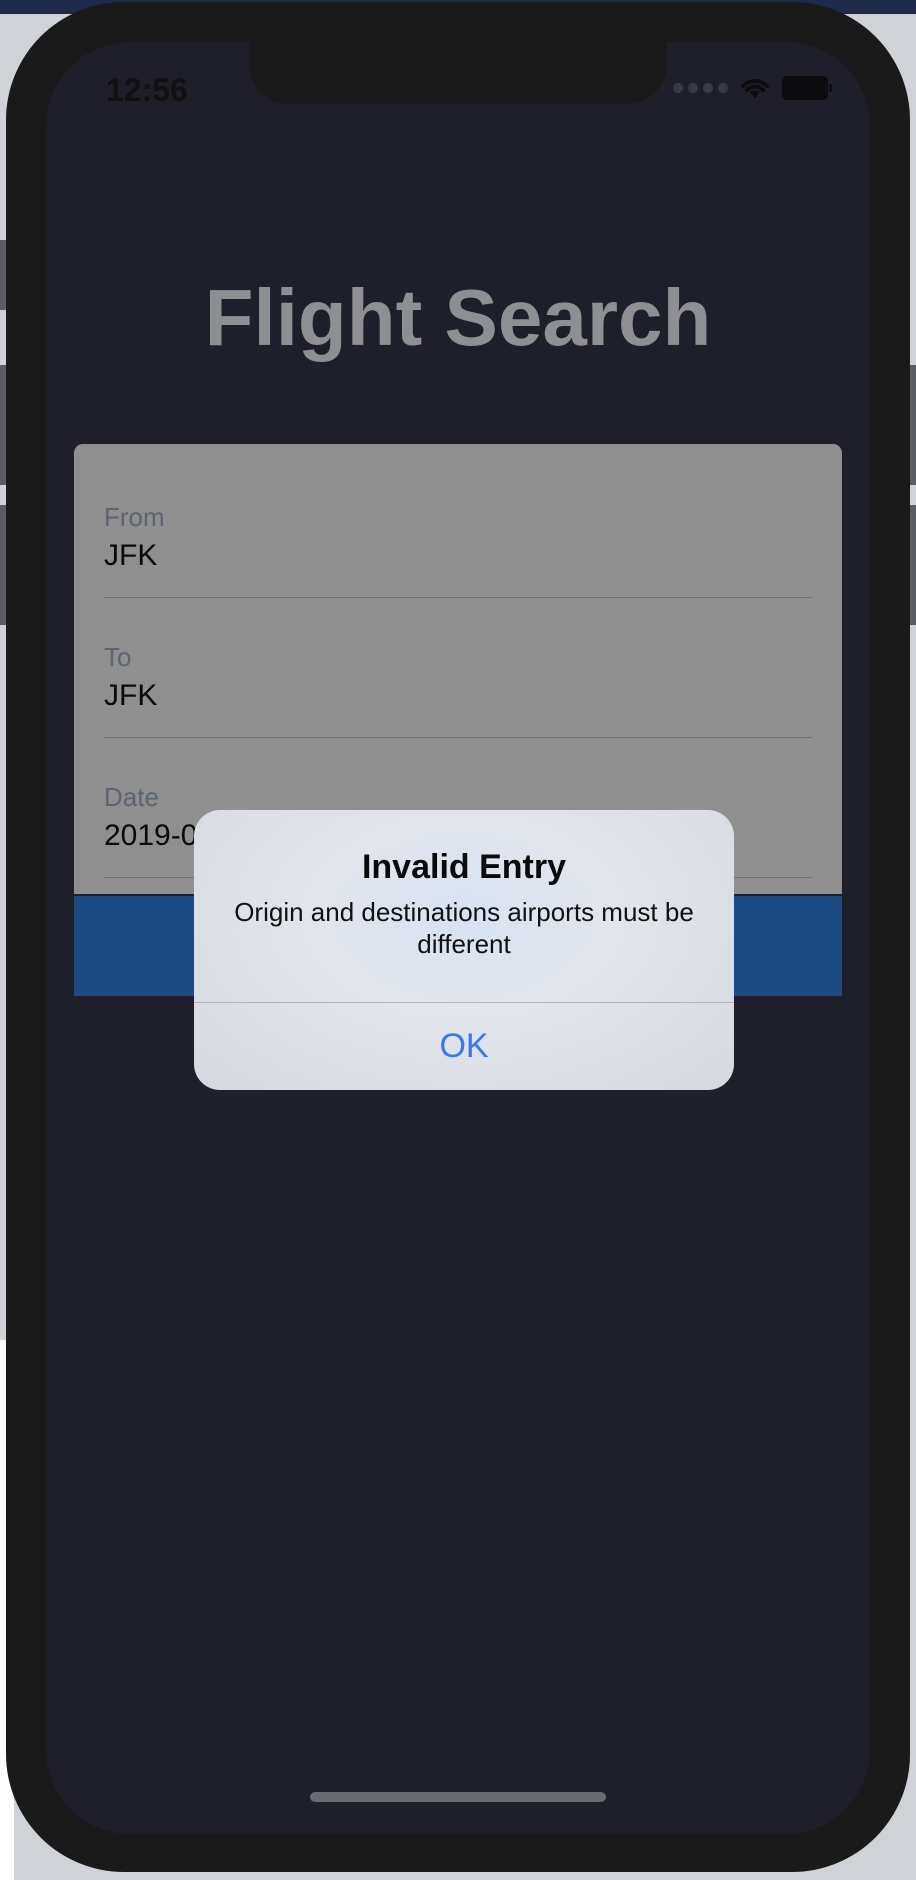 The height and width of the screenshot is (1880, 916). Describe the element at coordinates (807, 88) in the screenshot. I see `battery-icon` at that location.